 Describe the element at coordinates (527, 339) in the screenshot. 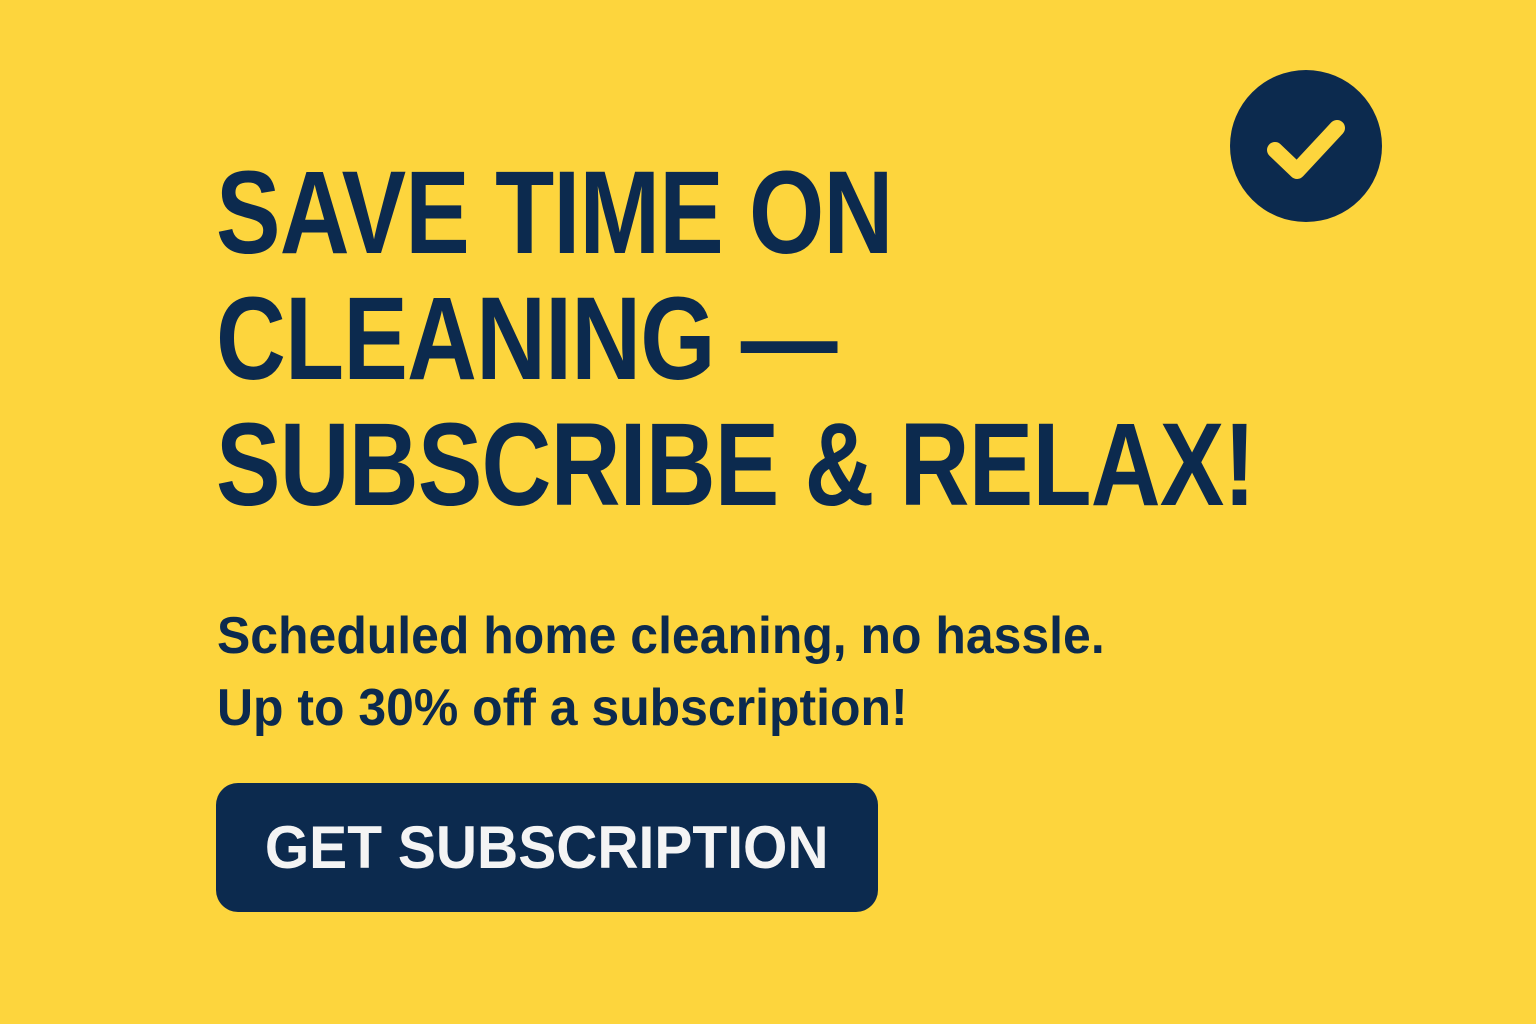

I see `headline-line-2: CLEANING —` at that location.